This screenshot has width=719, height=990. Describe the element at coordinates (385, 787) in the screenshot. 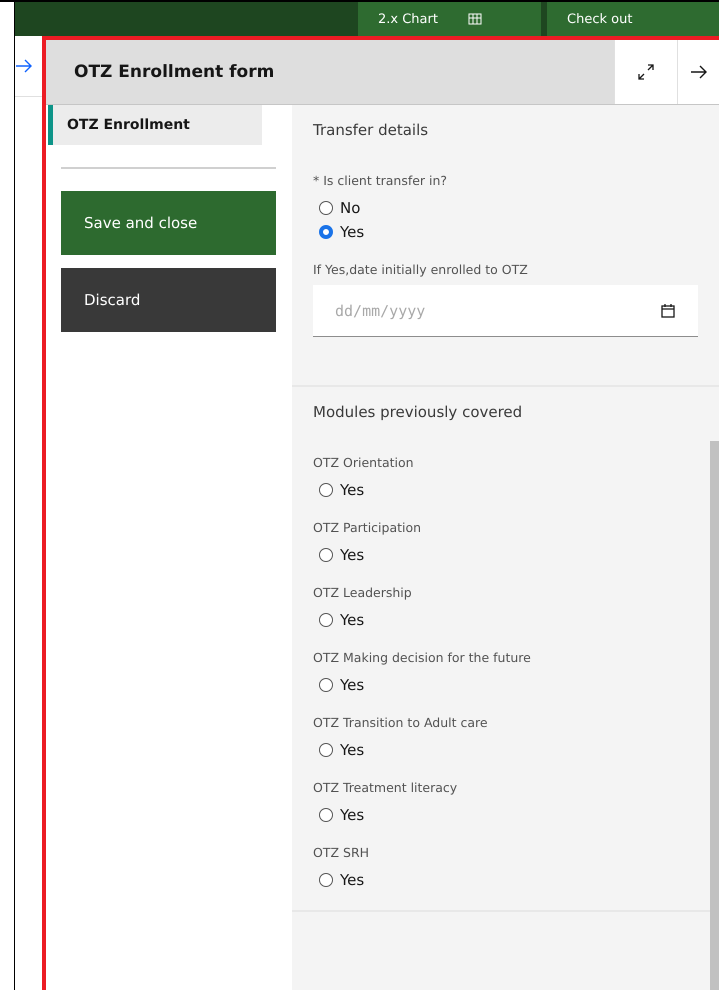

I see `field-label: OTZ Treatment literacy` at that location.